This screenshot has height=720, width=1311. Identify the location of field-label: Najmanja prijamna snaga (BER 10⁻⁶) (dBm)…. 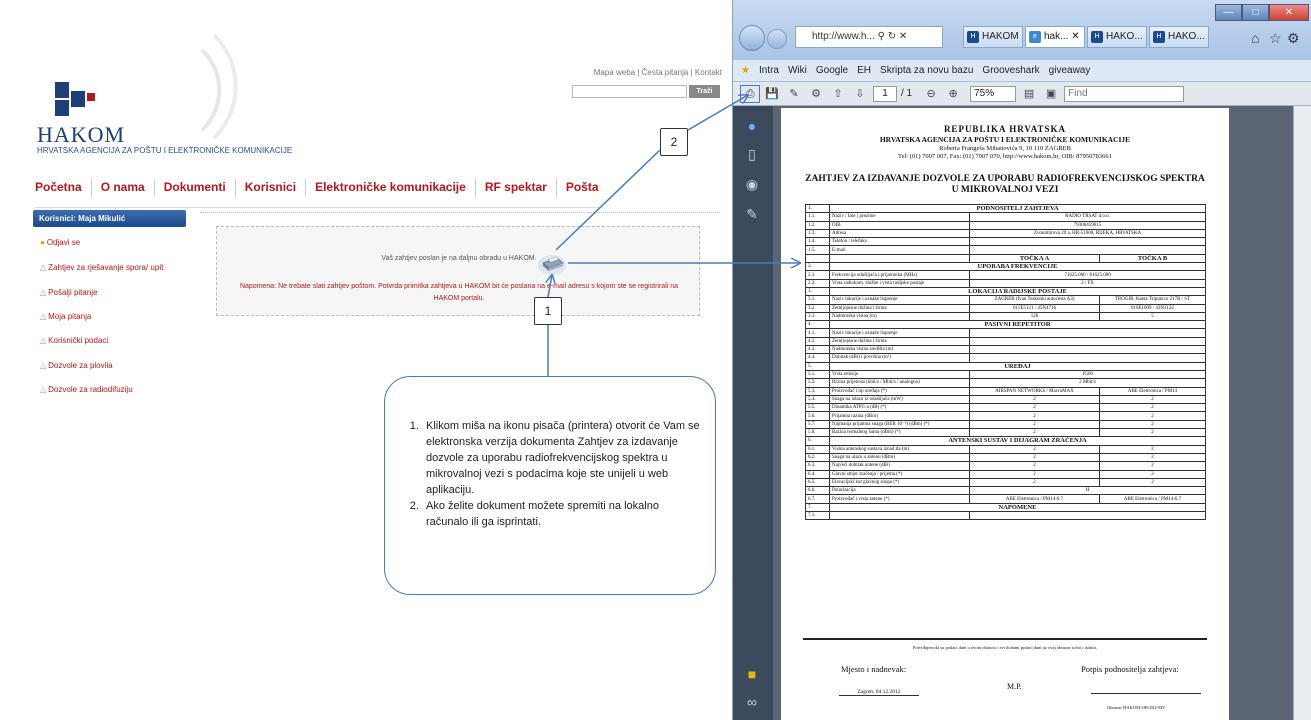
(899, 424).